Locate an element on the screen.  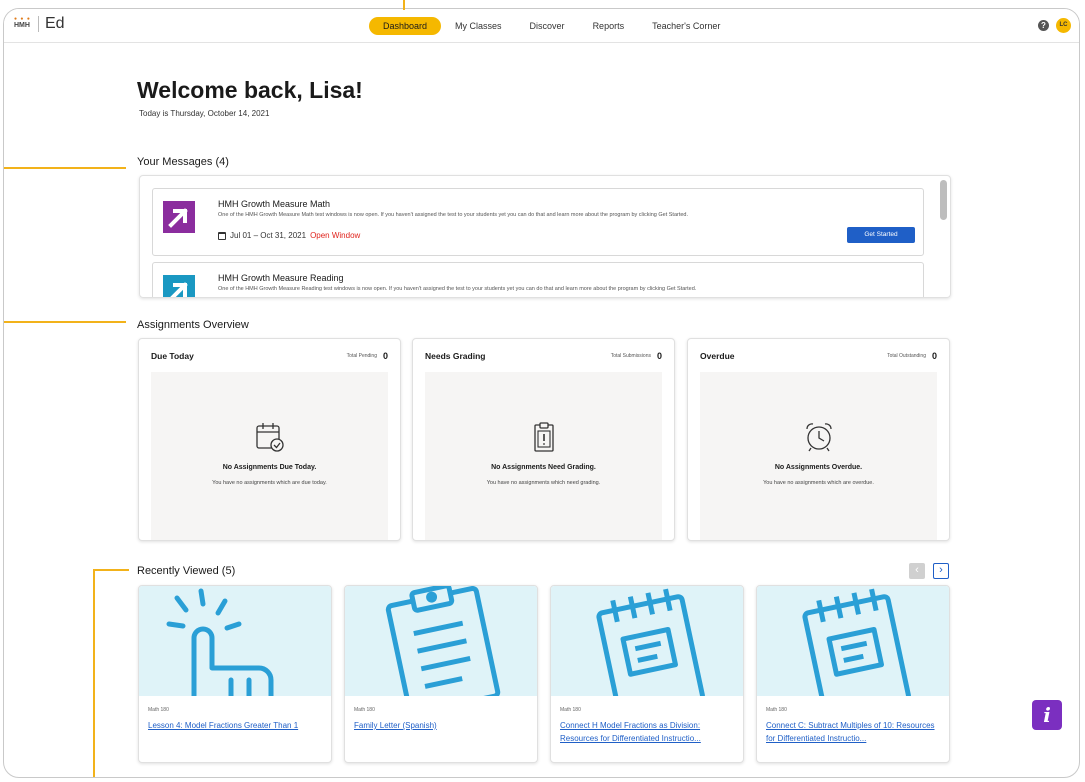
annotation-line-recent-h is located at coordinates (111, 570).